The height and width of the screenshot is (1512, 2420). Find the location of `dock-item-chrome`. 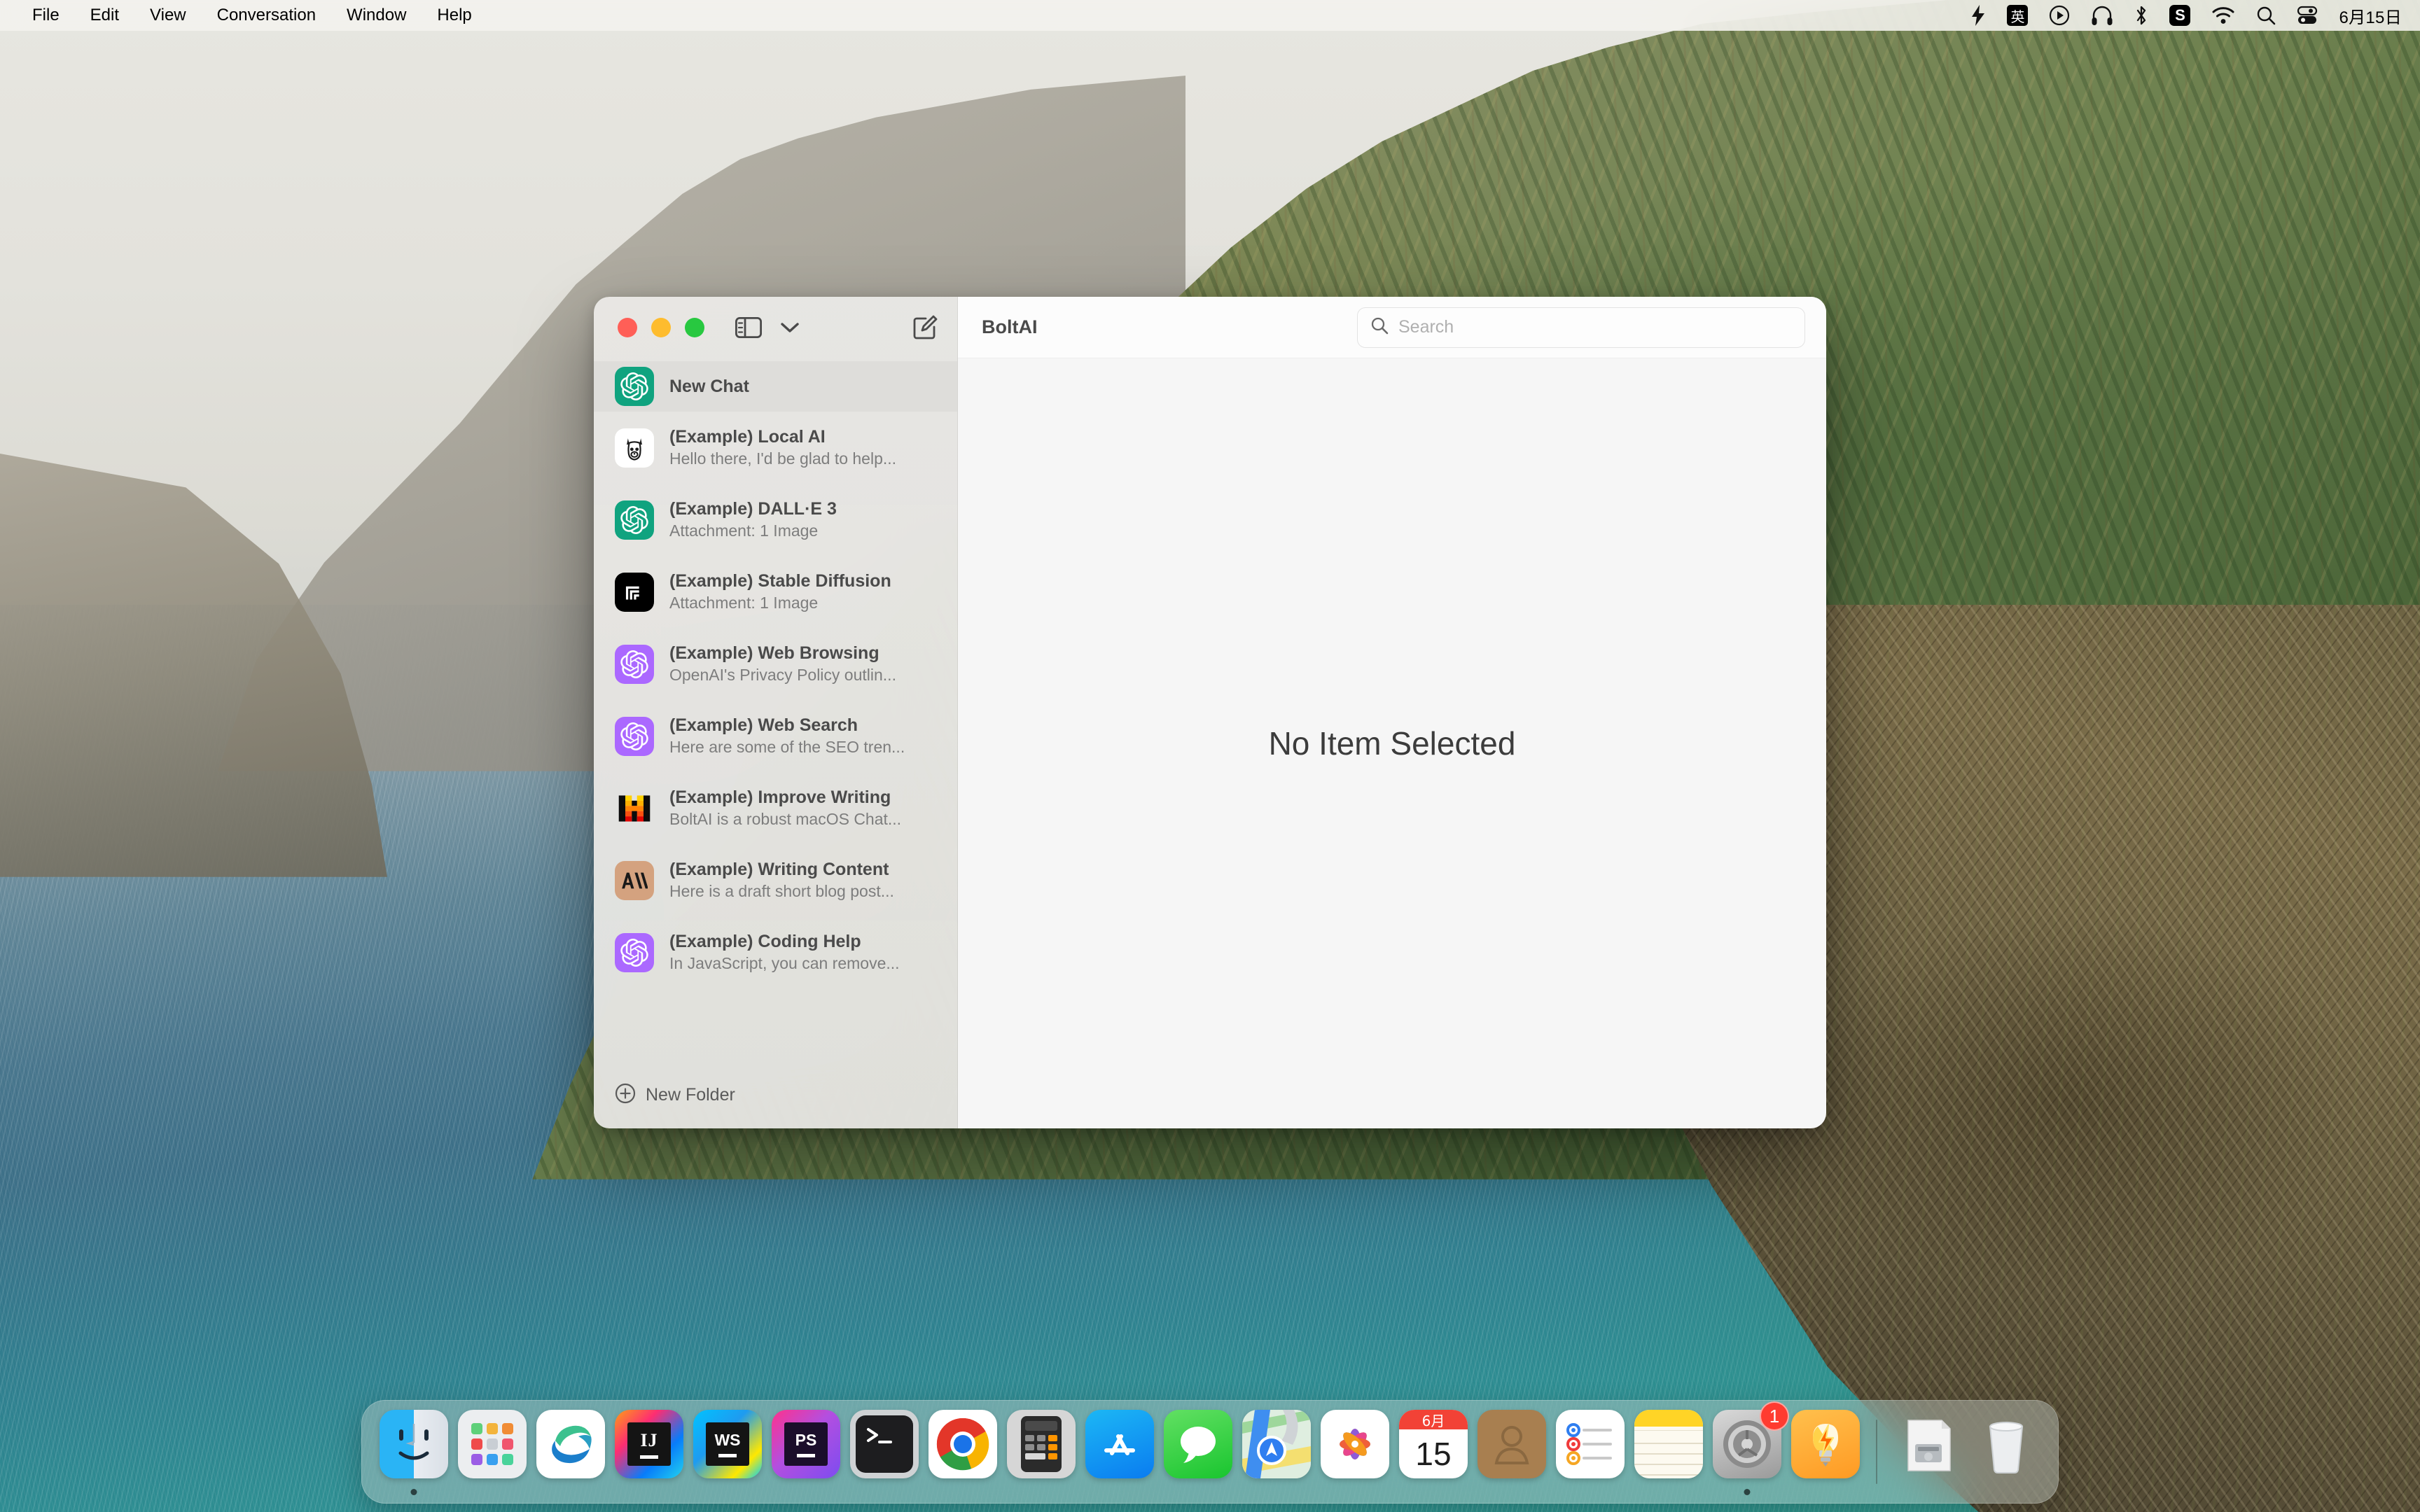

dock-item-chrome is located at coordinates (963, 1452).